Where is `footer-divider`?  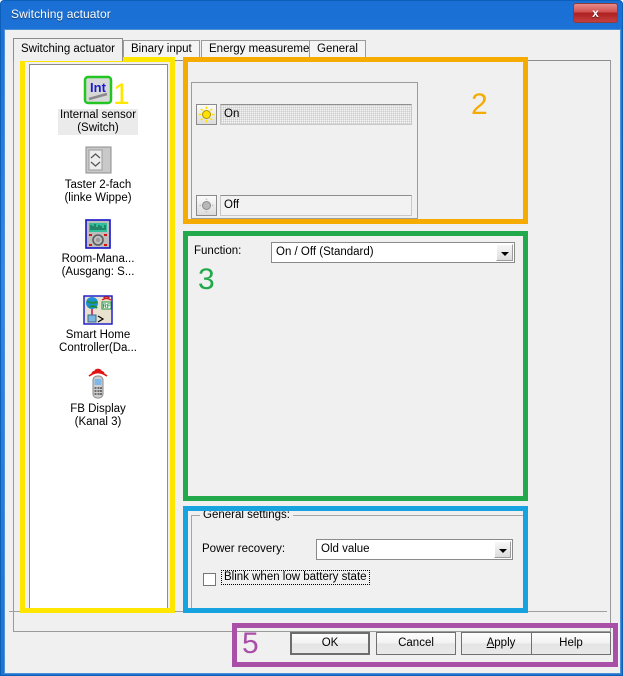
footer-divider is located at coordinates (308, 611).